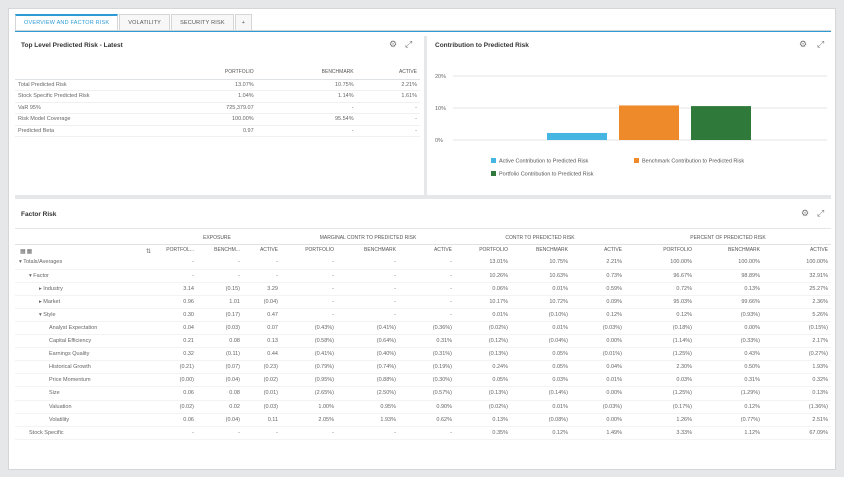 The width and height of the screenshot is (844, 477). What do you see at coordinates (220, 302) in the screenshot?
I see `table-cell: 1.01` at bounding box center [220, 302].